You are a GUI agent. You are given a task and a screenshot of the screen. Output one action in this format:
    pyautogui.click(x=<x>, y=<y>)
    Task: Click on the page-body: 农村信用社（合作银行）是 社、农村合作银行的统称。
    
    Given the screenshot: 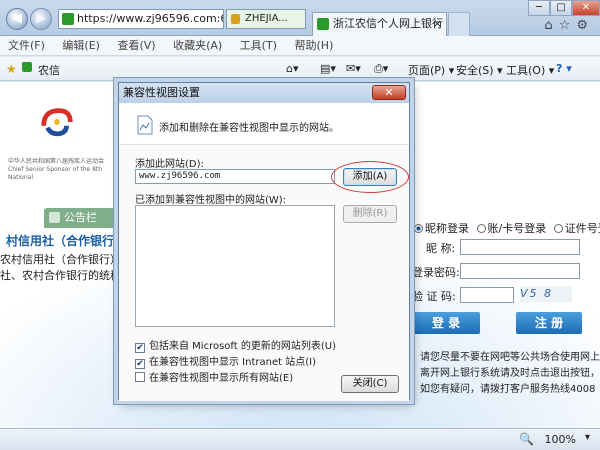 What is the action you would take?
    pyautogui.click(x=66, y=268)
    